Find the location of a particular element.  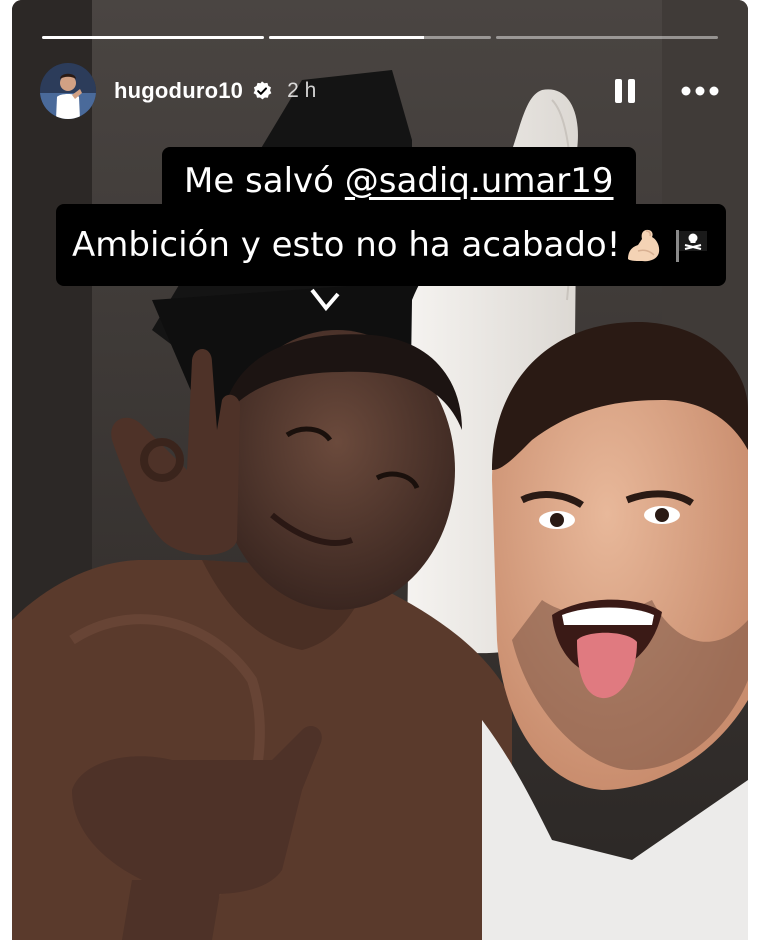

pause-icon is located at coordinates (625, 91).